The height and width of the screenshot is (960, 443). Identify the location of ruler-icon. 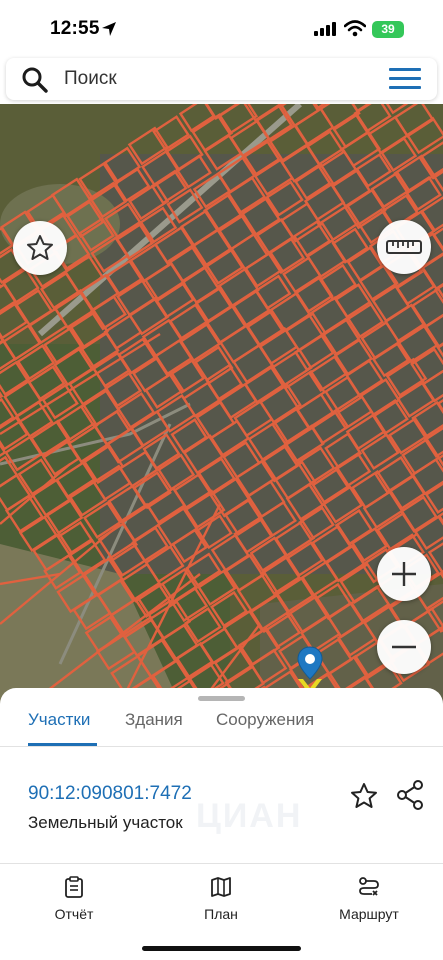
(404, 247).